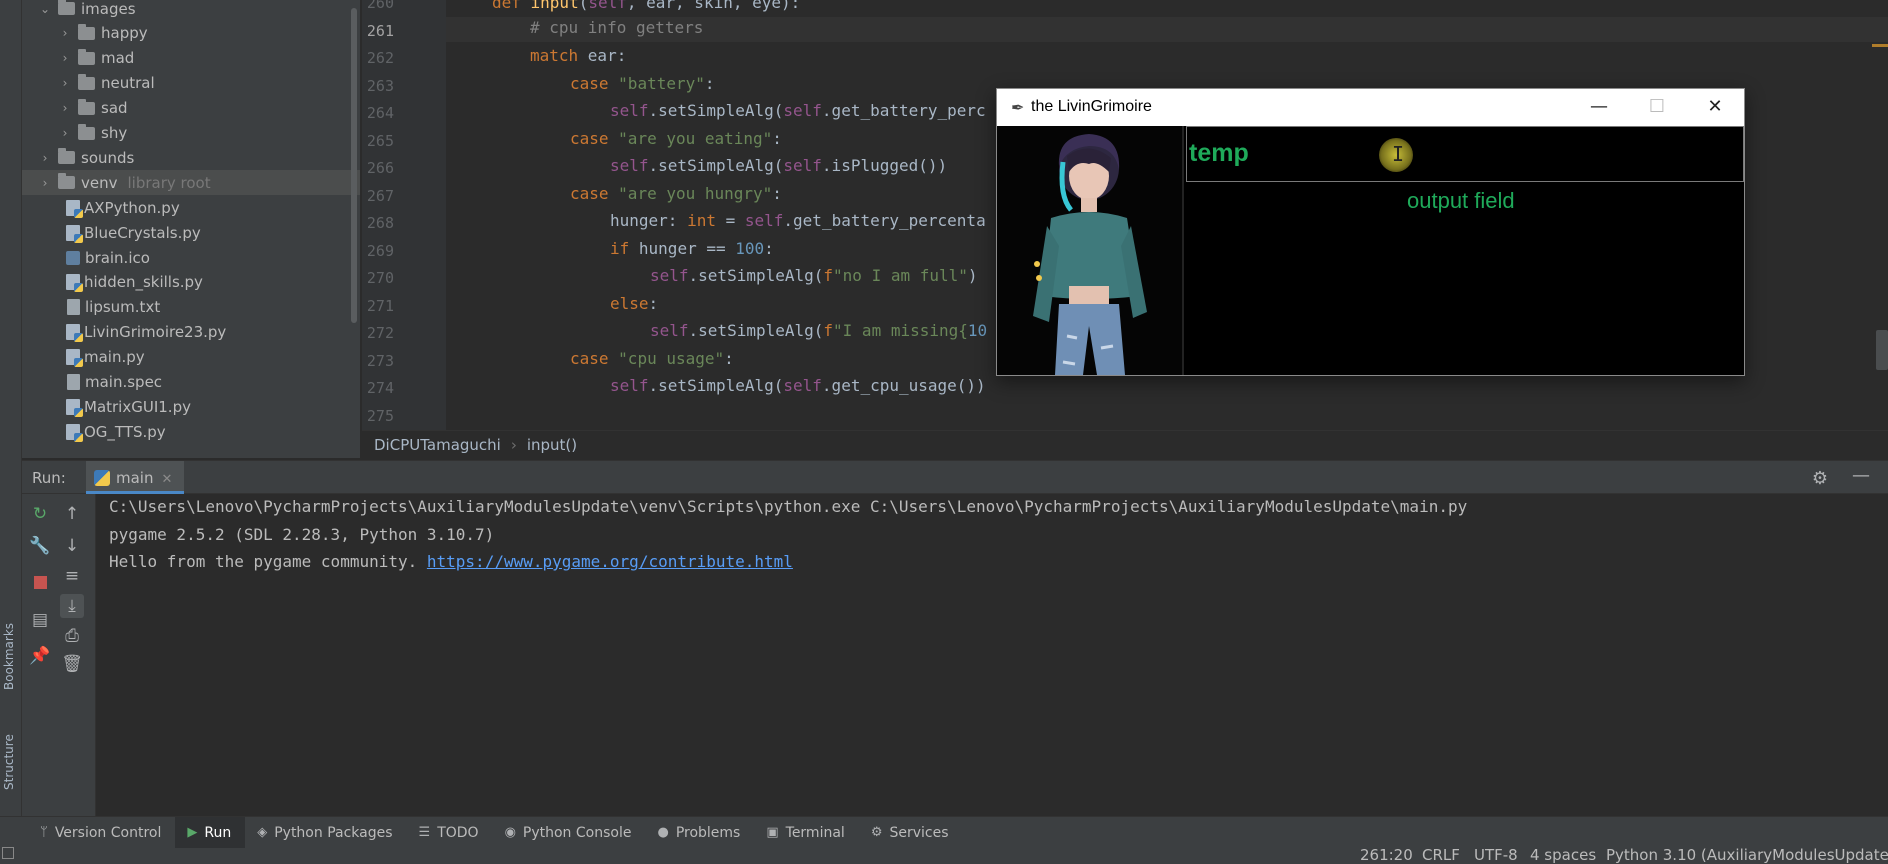  Describe the element at coordinates (815, 832) in the screenshot. I see `tool-window-label: Terminal` at that location.